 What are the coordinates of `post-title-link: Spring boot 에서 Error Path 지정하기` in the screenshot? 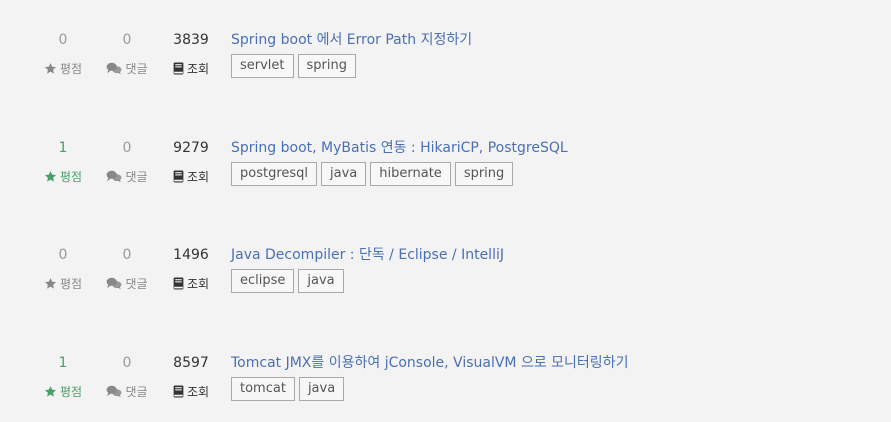 It's located at (351, 40).